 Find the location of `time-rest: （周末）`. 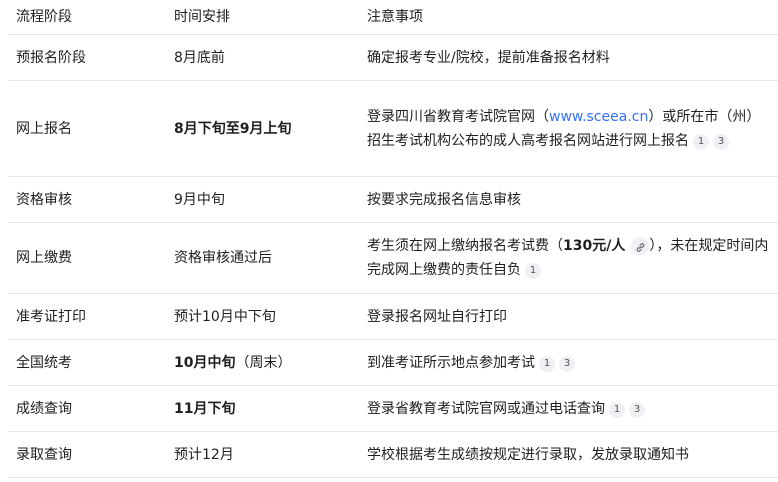

time-rest: （周末） is located at coordinates (263, 362).